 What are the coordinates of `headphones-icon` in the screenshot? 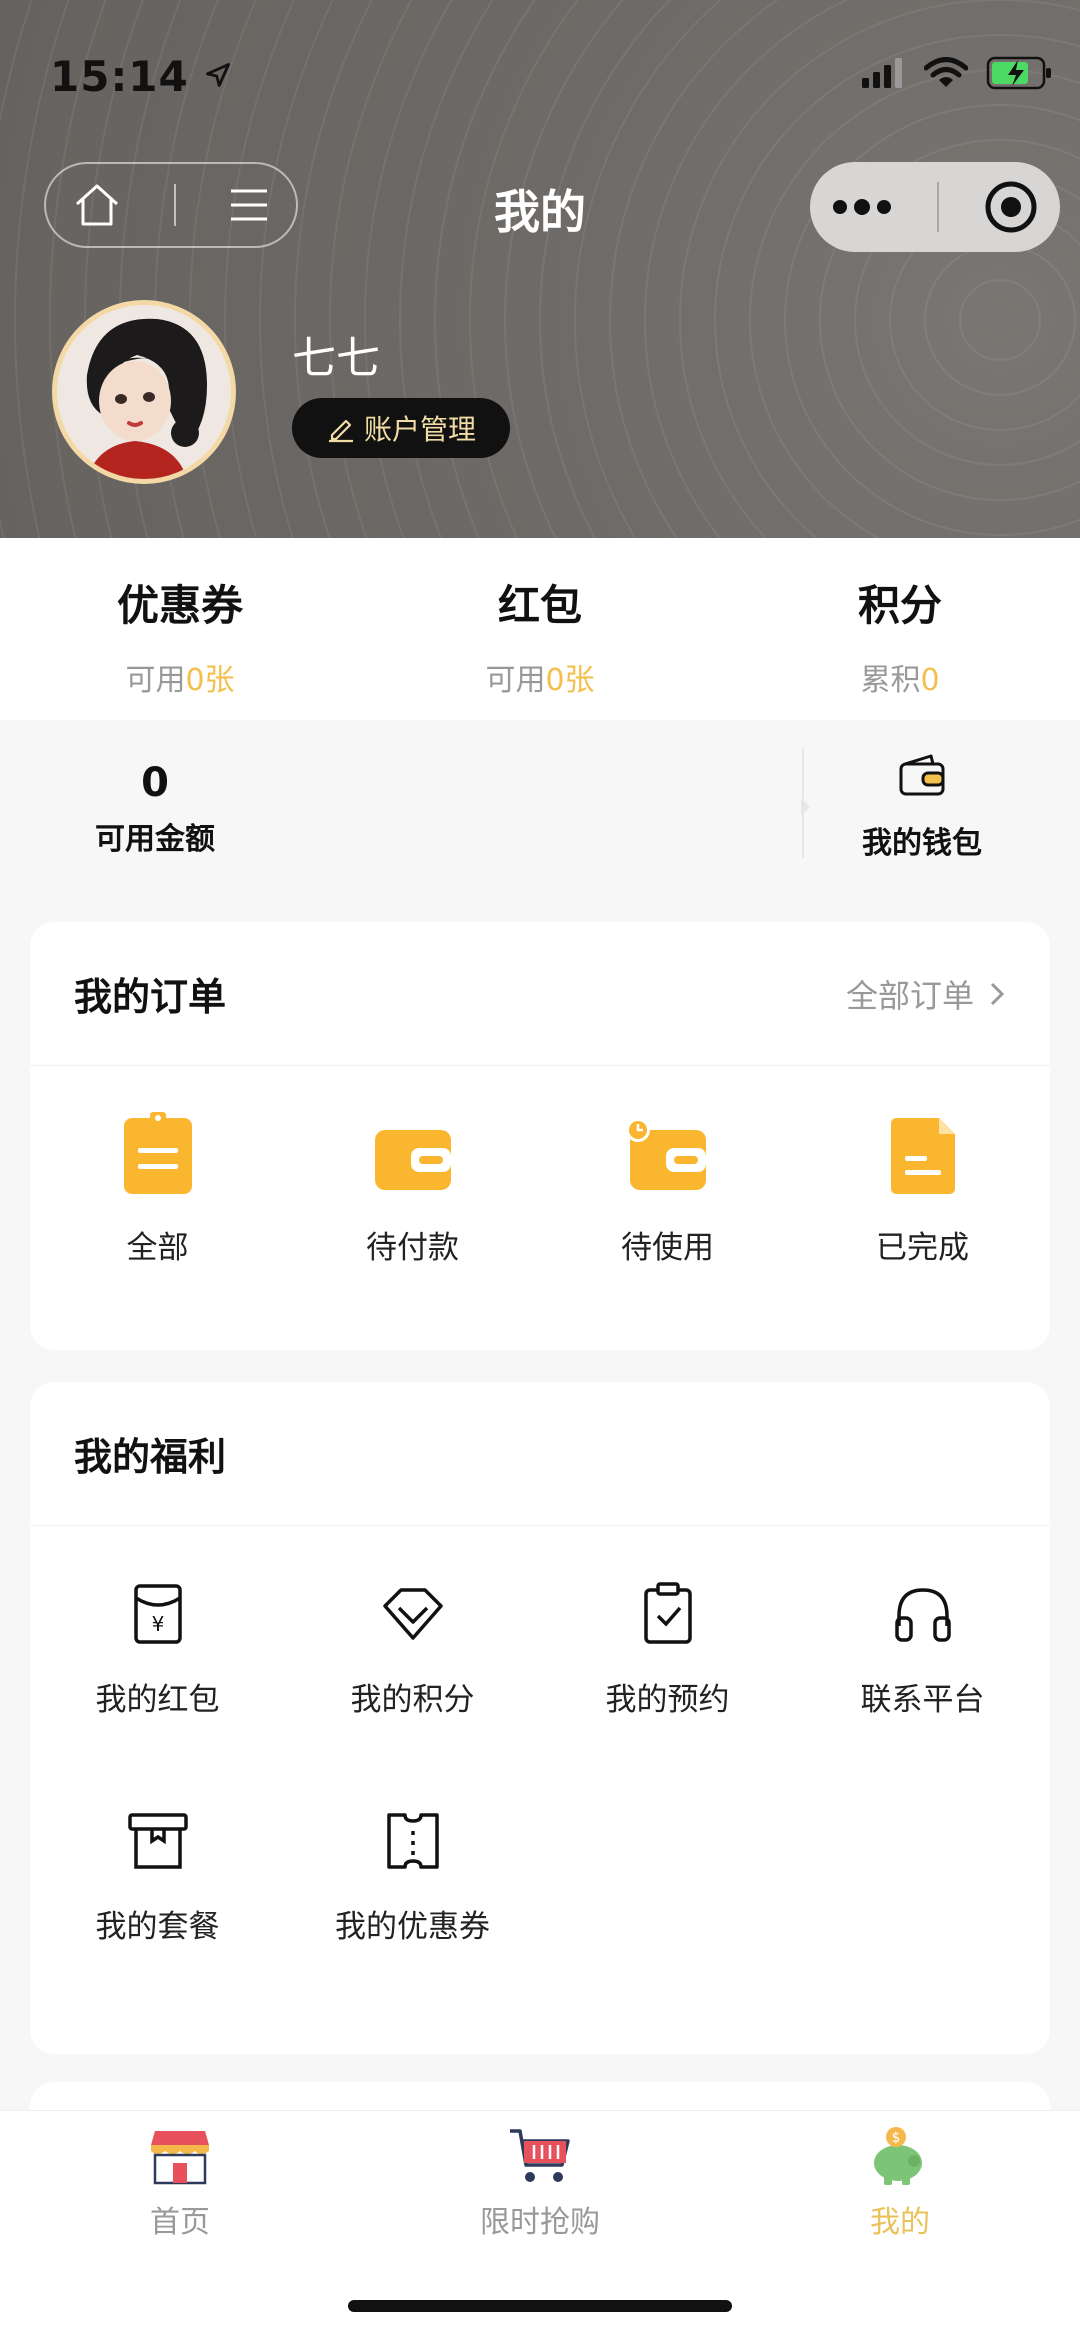 It's located at (922, 1615).